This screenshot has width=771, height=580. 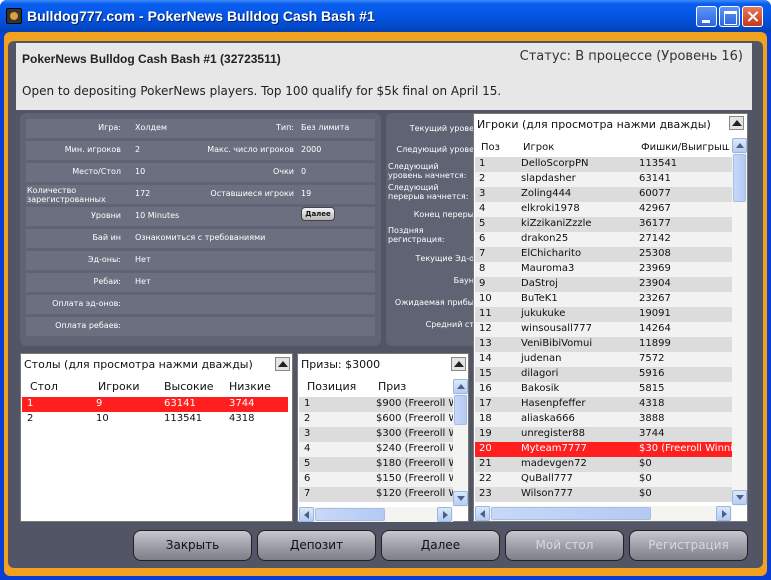 What do you see at coordinates (603, 374) in the screenshot?
I see `player-row: 15 dilagori 5916` at bounding box center [603, 374].